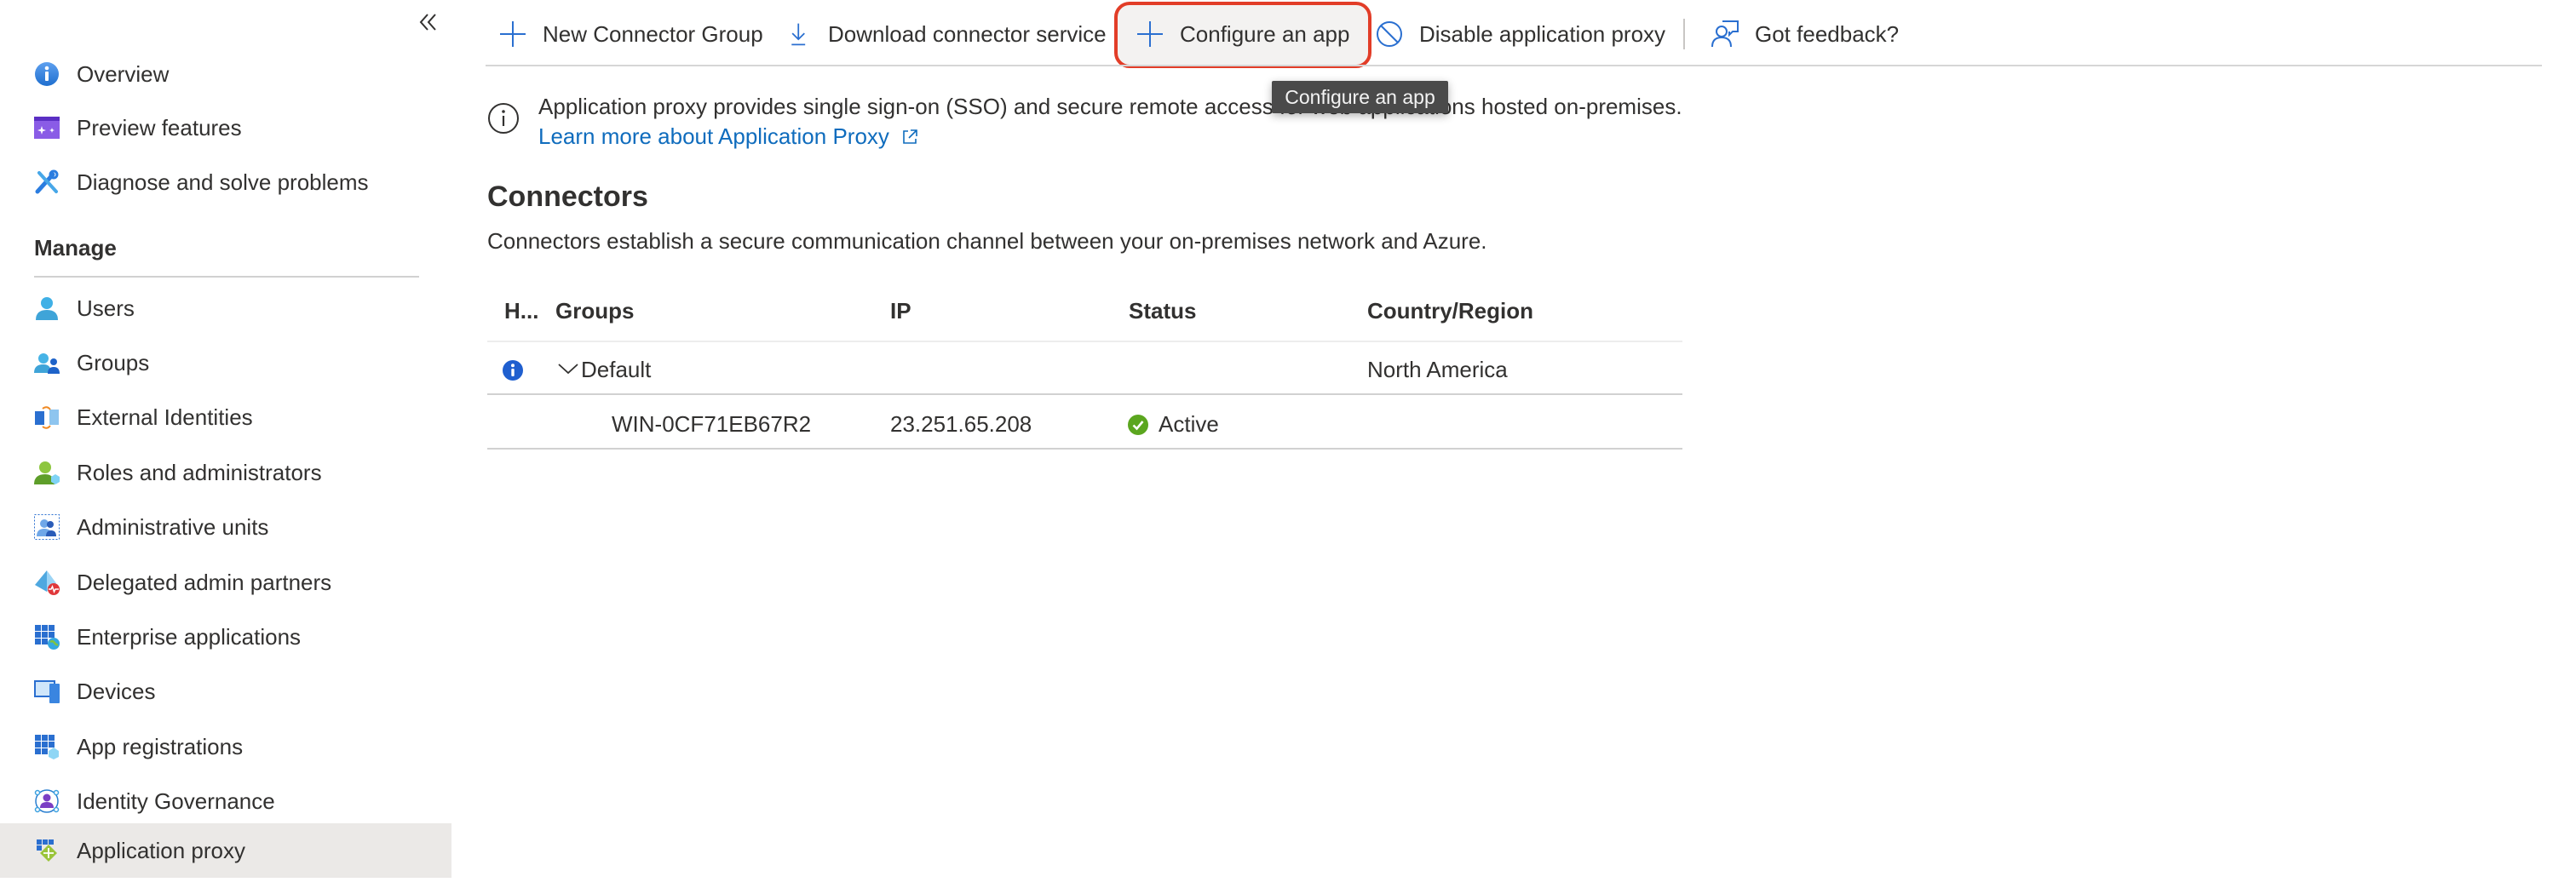  Describe the element at coordinates (173, 526) in the screenshot. I see `sidebar-item-label: Administrative units` at that location.